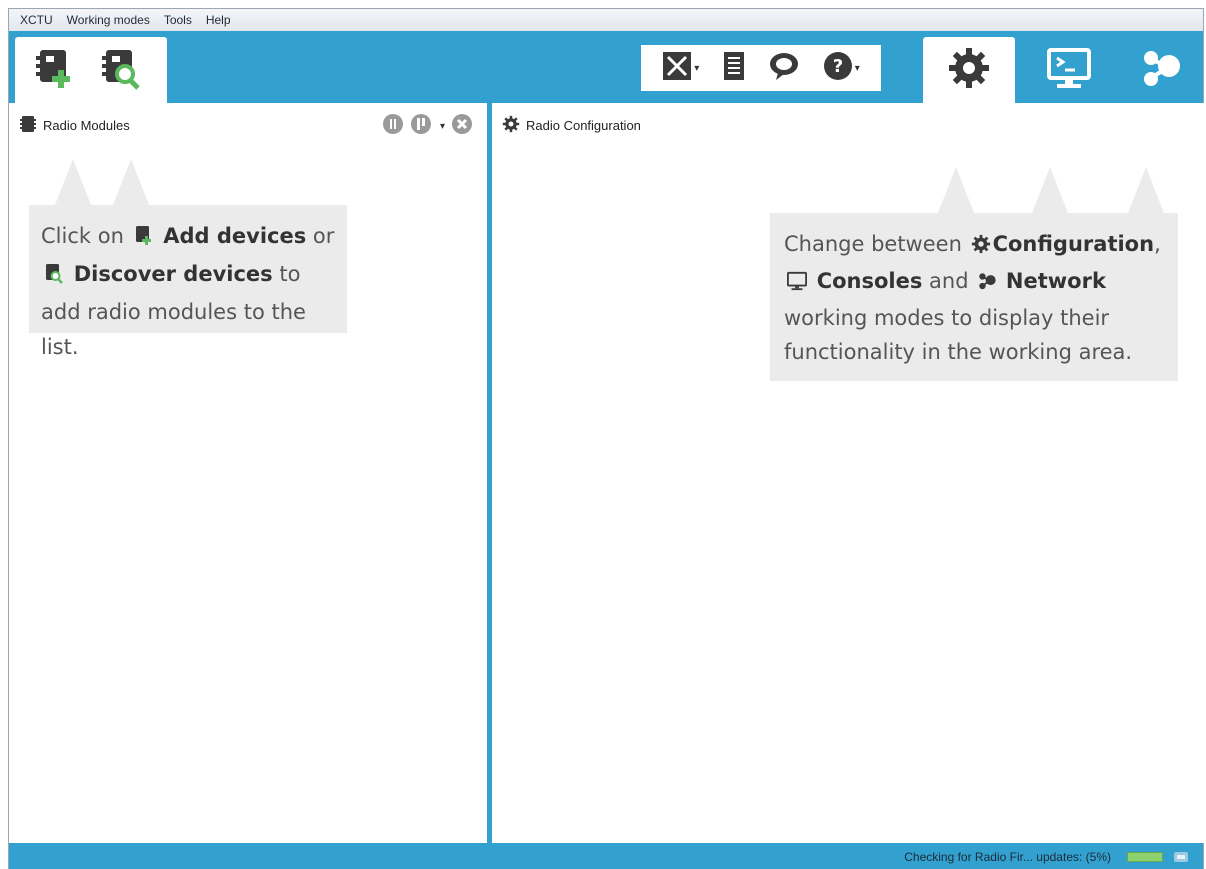  I want to click on frames-generator-button, so click(734, 68).